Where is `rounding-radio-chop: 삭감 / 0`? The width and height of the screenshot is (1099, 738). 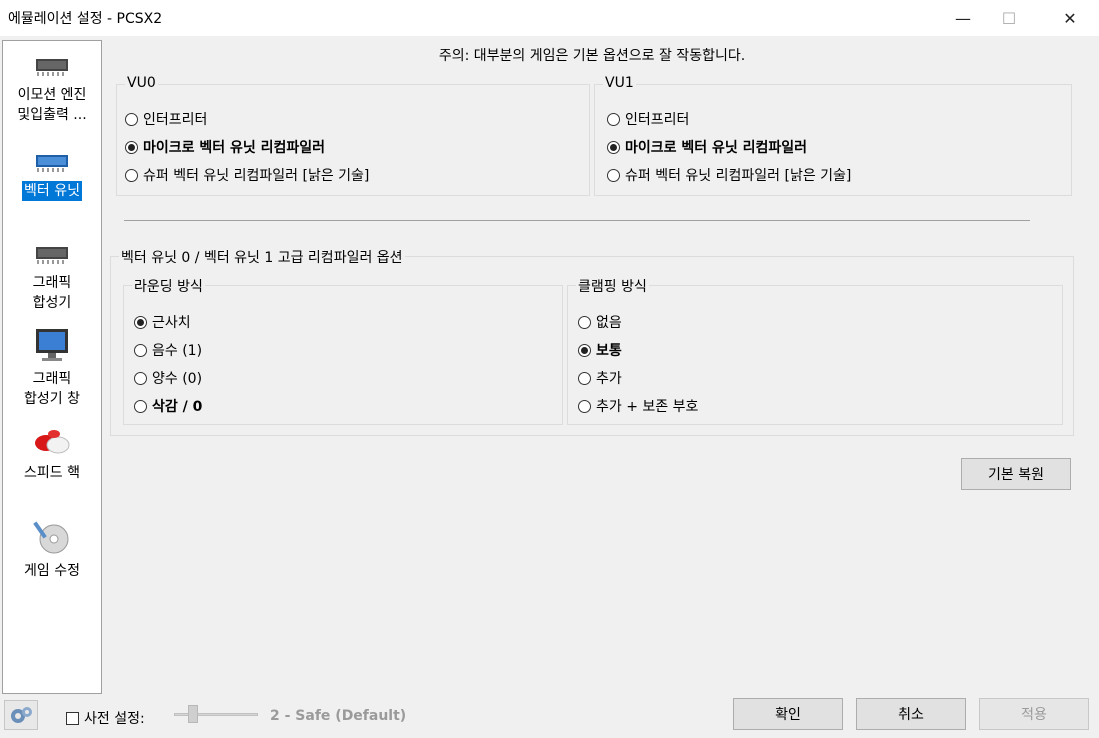 rounding-radio-chop: 삭감 / 0 is located at coordinates (168, 406).